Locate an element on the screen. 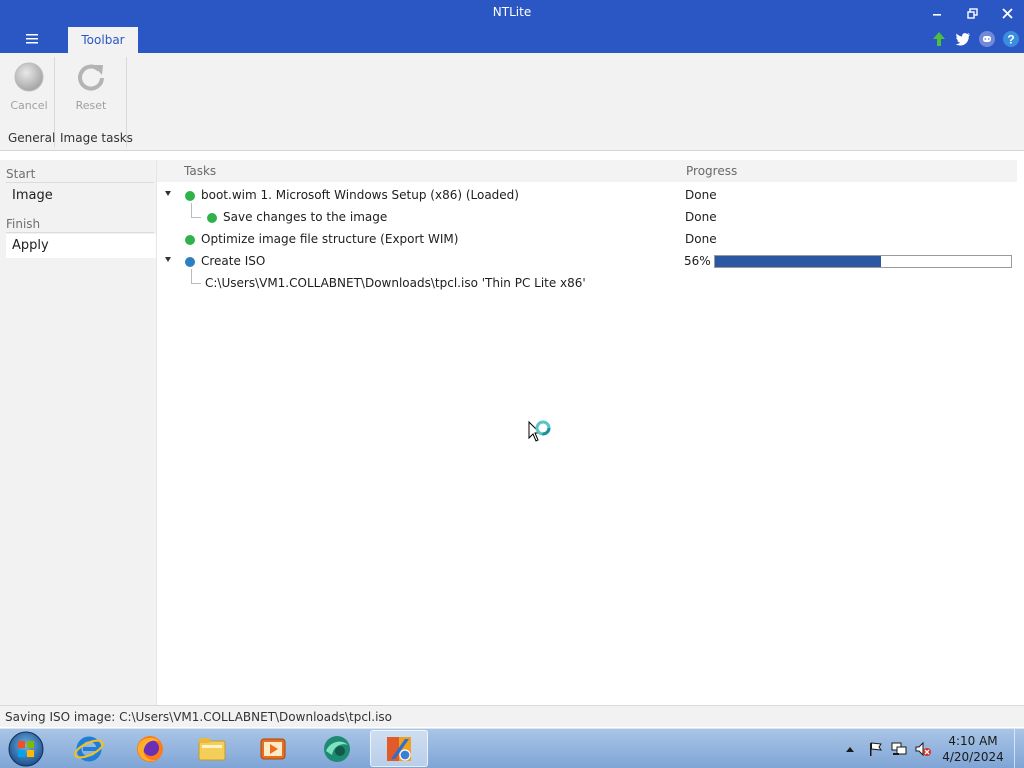  tray-volume is located at coordinates (923, 748).